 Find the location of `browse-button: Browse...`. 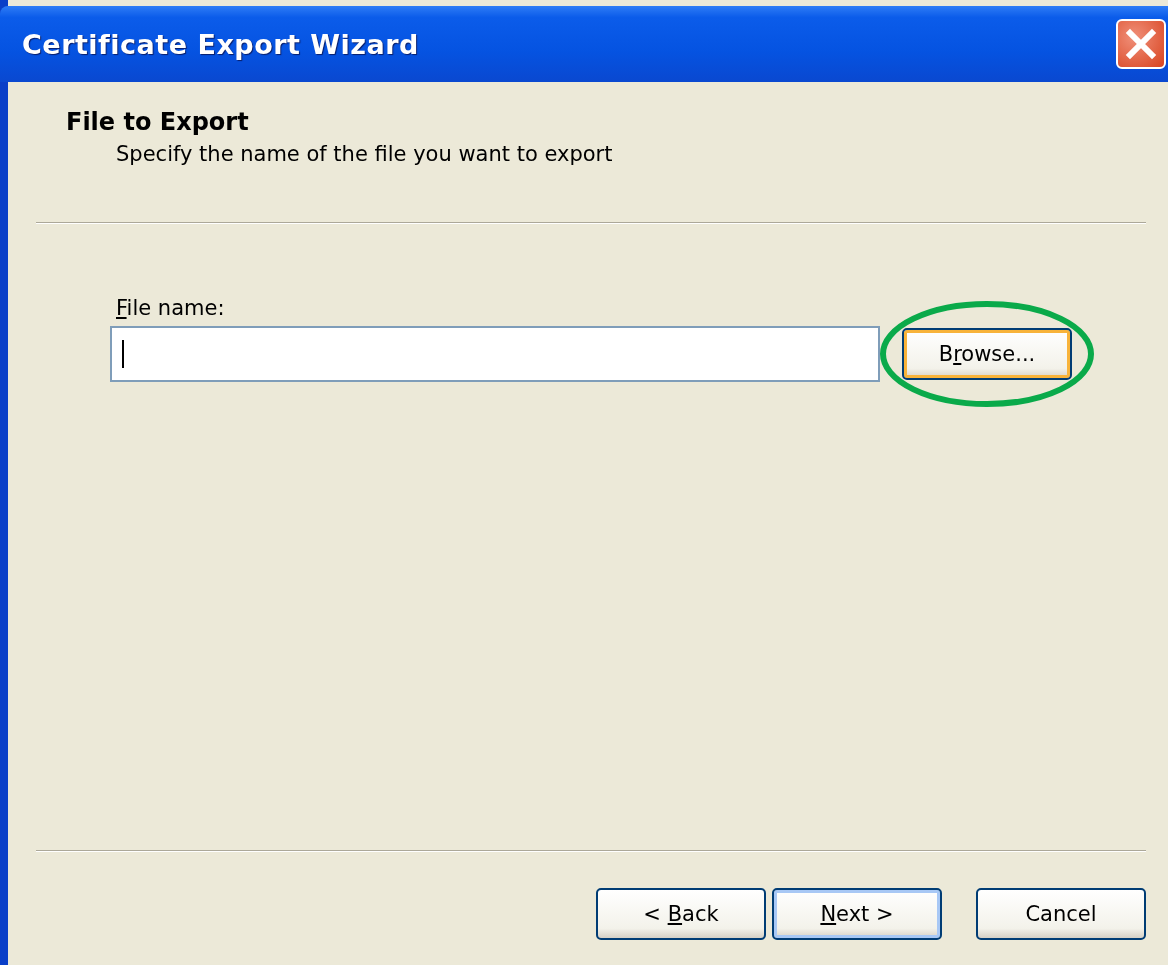

browse-button: Browse... is located at coordinates (987, 354).